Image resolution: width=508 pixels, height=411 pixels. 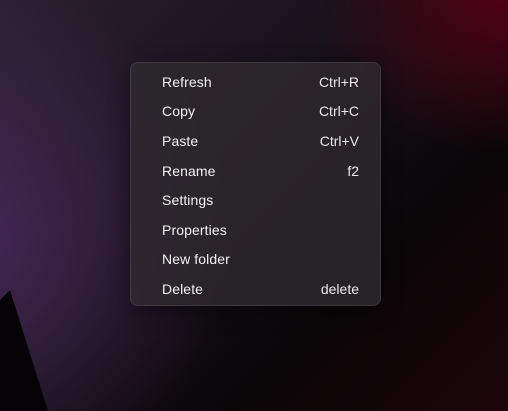 I want to click on menu-item-properties: Properties, so click(x=255, y=230).